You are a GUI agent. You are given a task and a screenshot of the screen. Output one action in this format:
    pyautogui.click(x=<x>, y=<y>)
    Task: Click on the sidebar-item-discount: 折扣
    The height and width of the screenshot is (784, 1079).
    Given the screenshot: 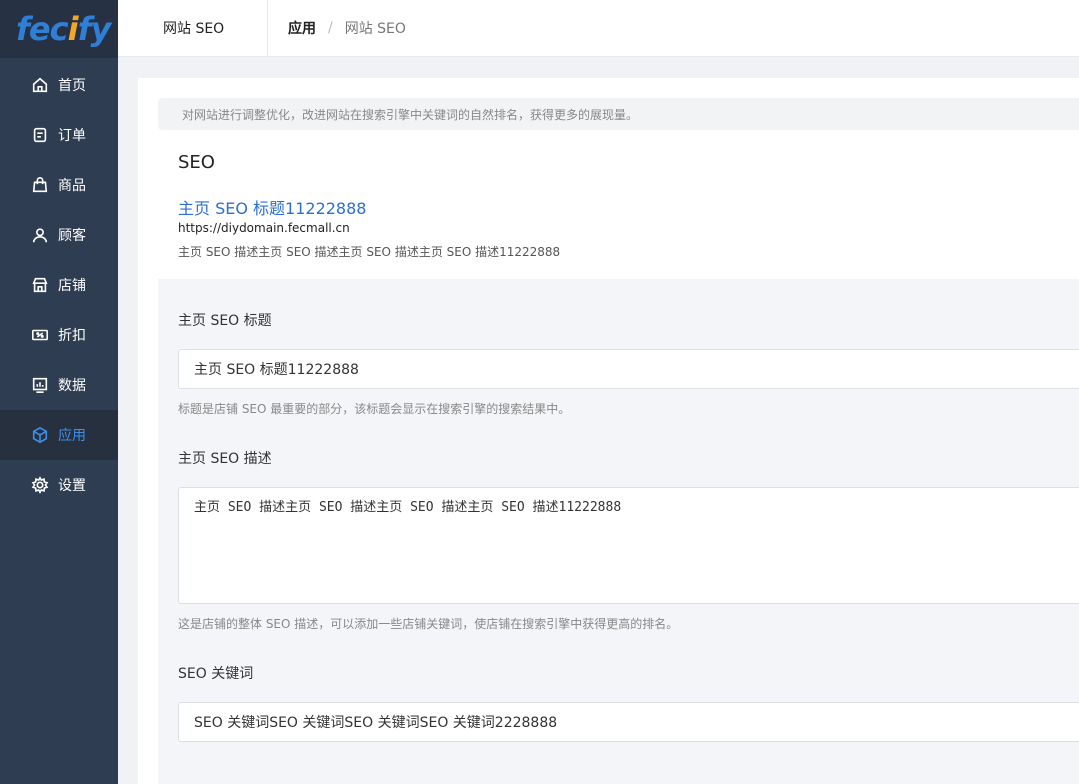 What is the action you would take?
    pyautogui.click(x=59, y=335)
    